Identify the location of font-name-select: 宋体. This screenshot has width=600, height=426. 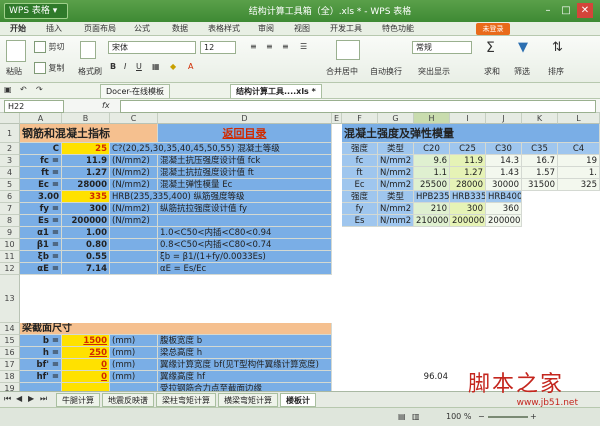
(152, 47).